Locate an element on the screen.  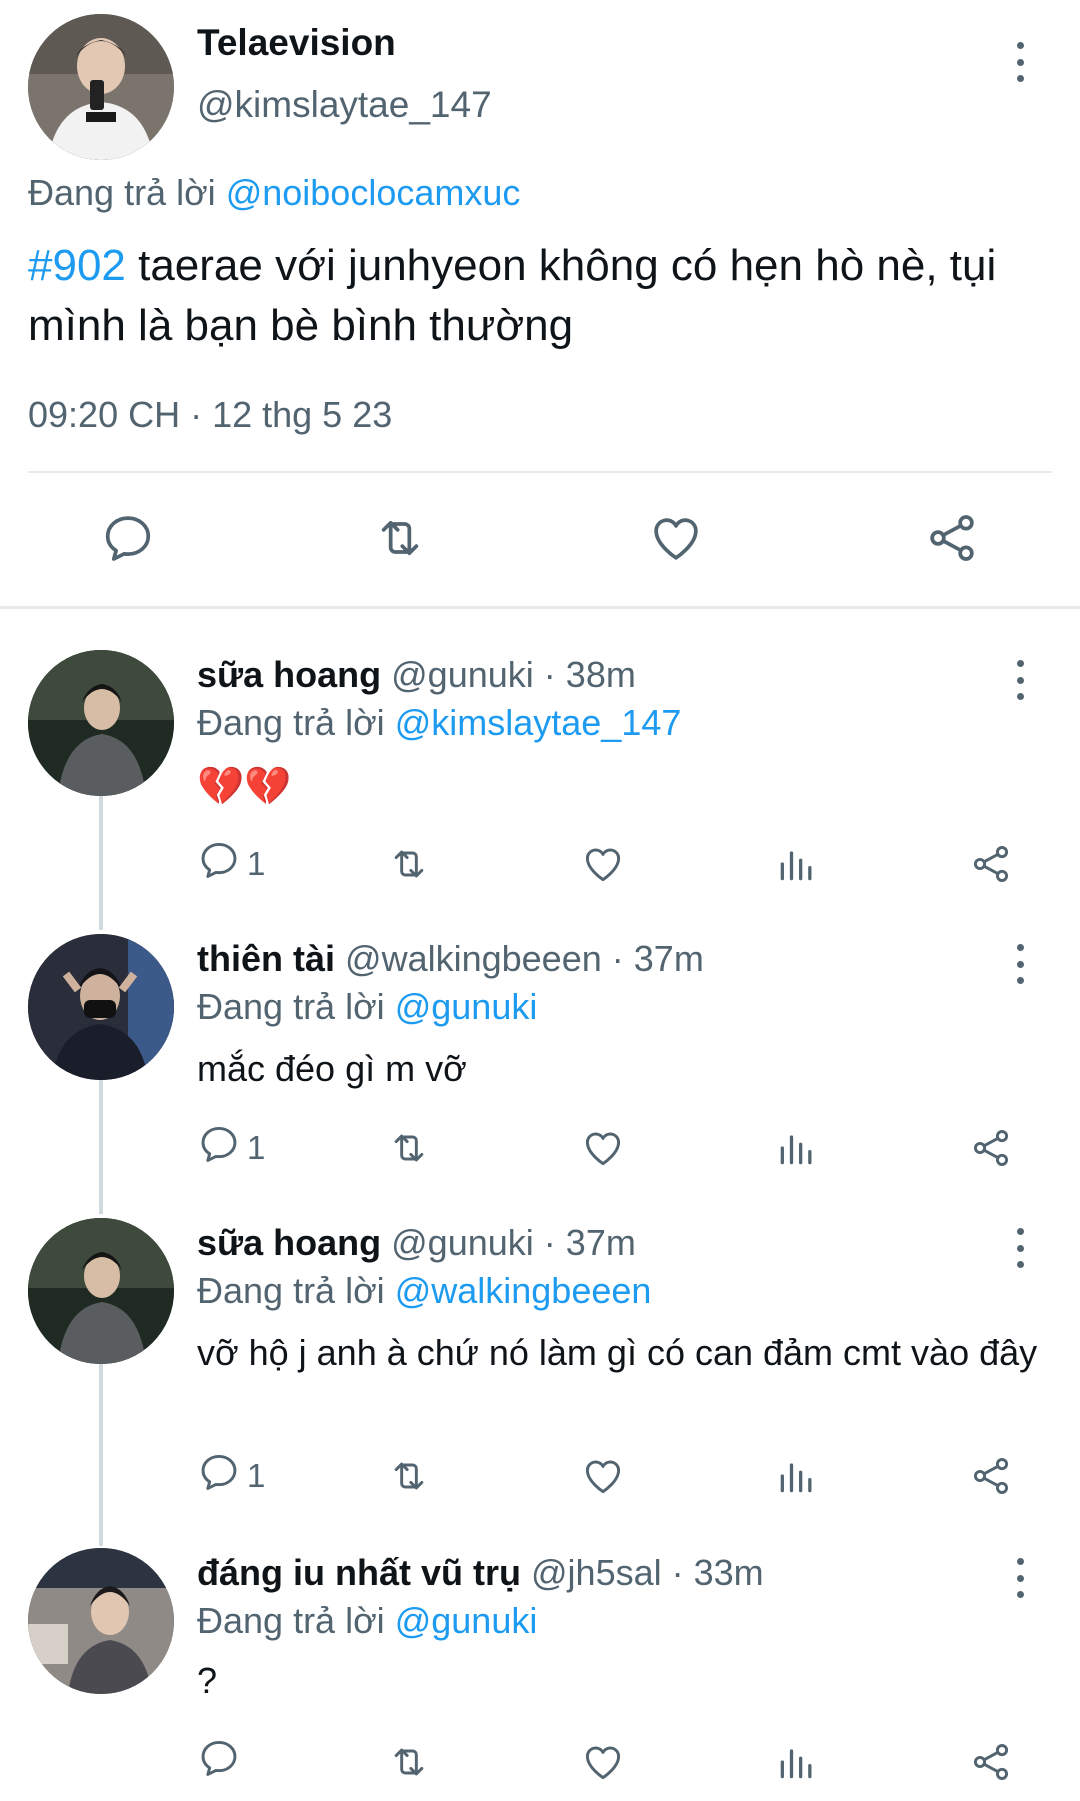
display-name: đáng iu nhất vũ trụ is located at coordinates (359, 1572).